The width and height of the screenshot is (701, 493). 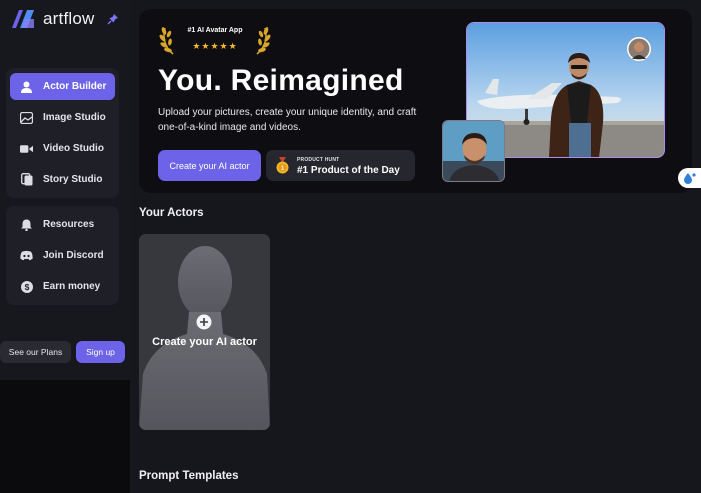 I want to click on sidebar-item-actor-builder: Actor Builder, so click(x=62, y=86).